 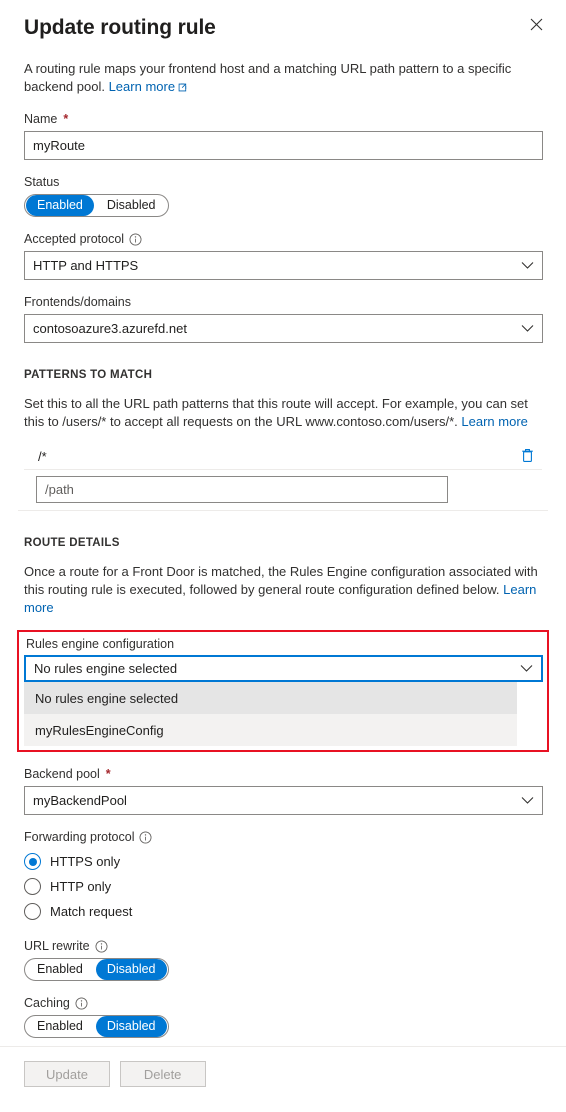 I want to click on route-details-section-title: ROUTE DETAILS, so click(x=72, y=543).